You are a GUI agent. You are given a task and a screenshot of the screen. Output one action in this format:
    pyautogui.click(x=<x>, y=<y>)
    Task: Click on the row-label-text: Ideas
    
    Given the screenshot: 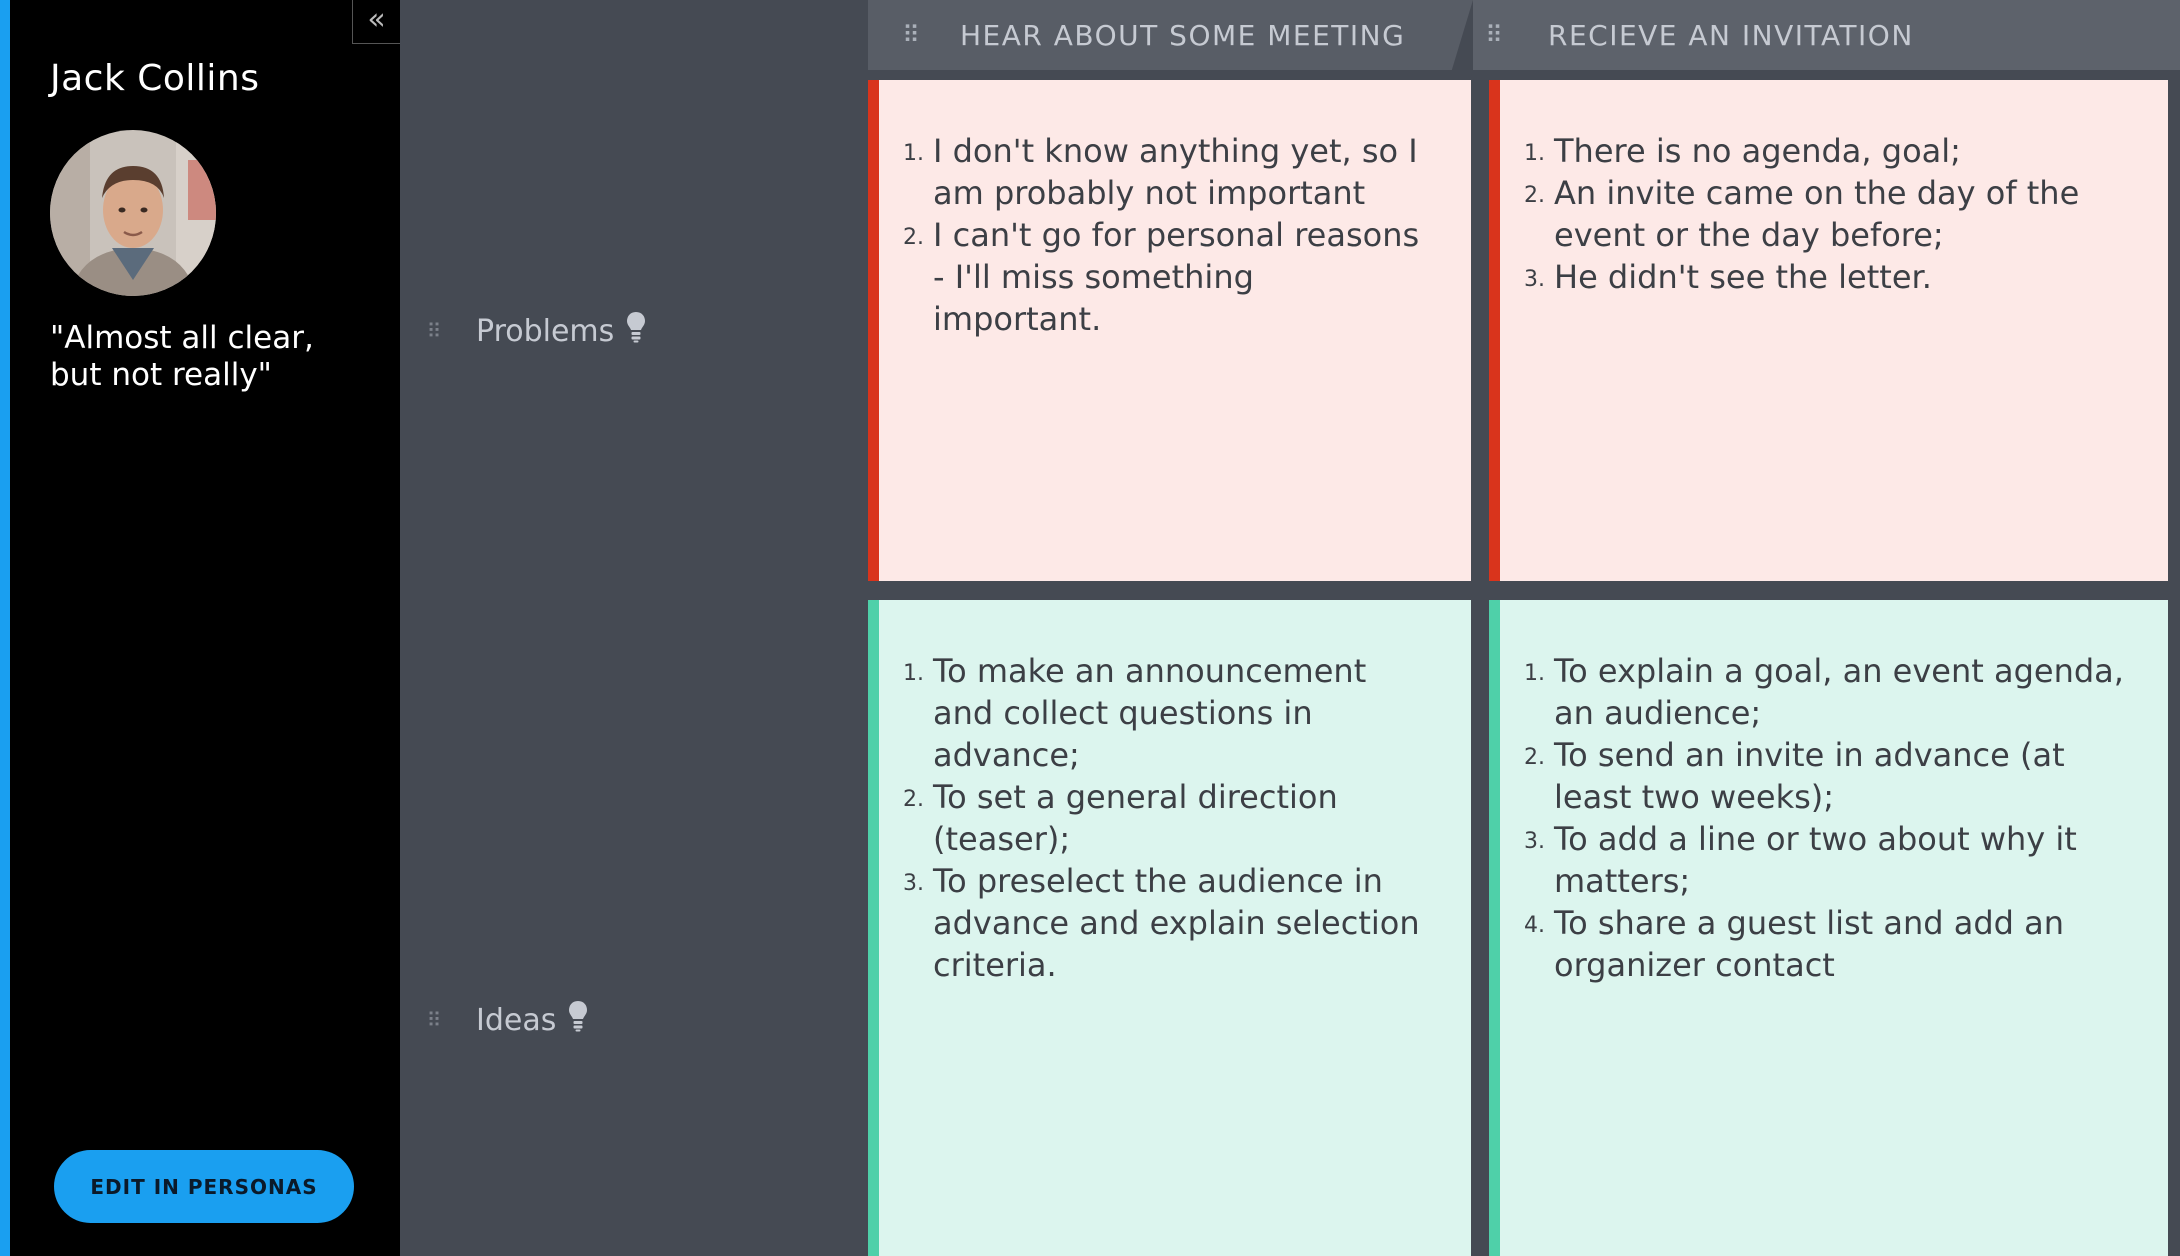 What is the action you would take?
    pyautogui.click(x=516, y=1020)
    